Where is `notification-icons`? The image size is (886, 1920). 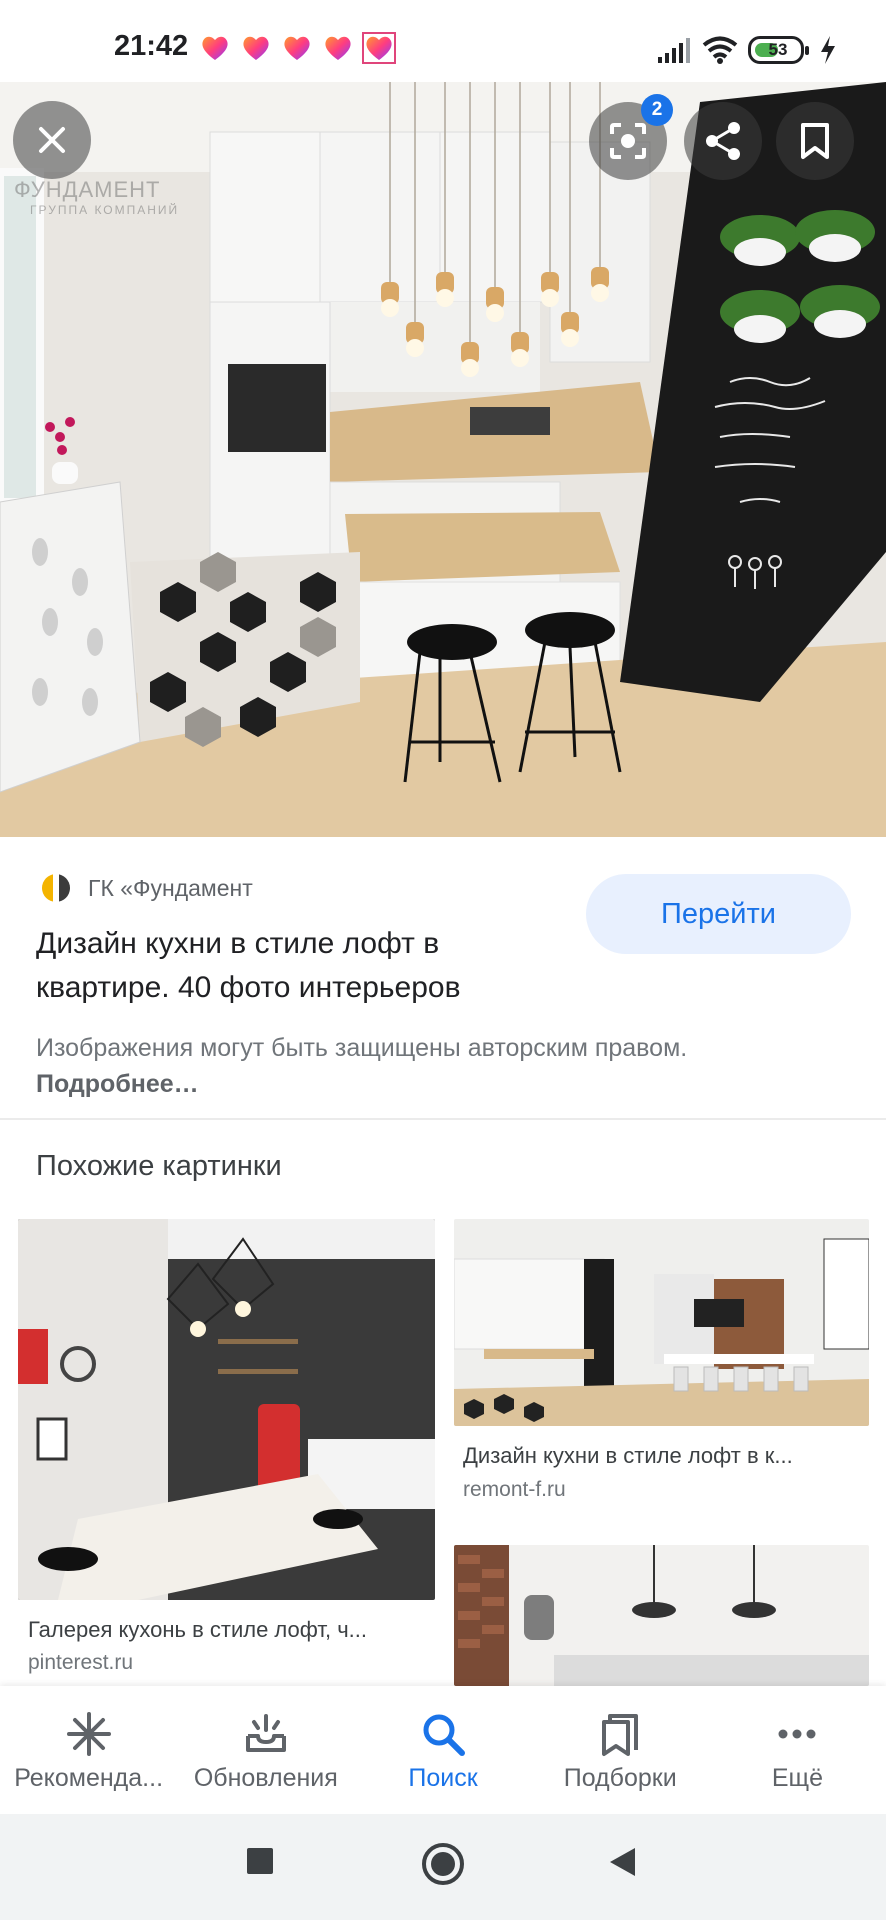 notification-icons is located at coordinates (298, 48).